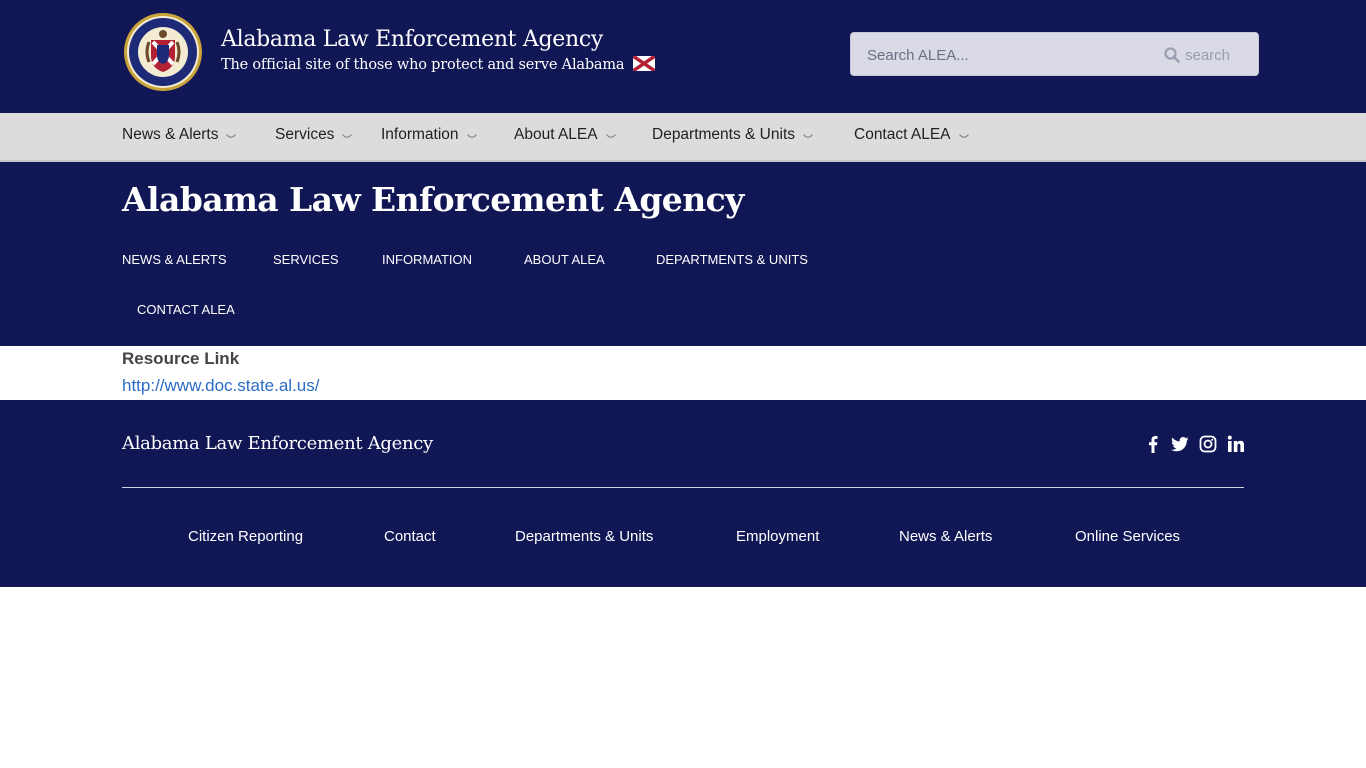 This screenshot has width=1366, height=768. I want to click on footer-link-citizen-reporting: Citizen Reporting, so click(245, 536).